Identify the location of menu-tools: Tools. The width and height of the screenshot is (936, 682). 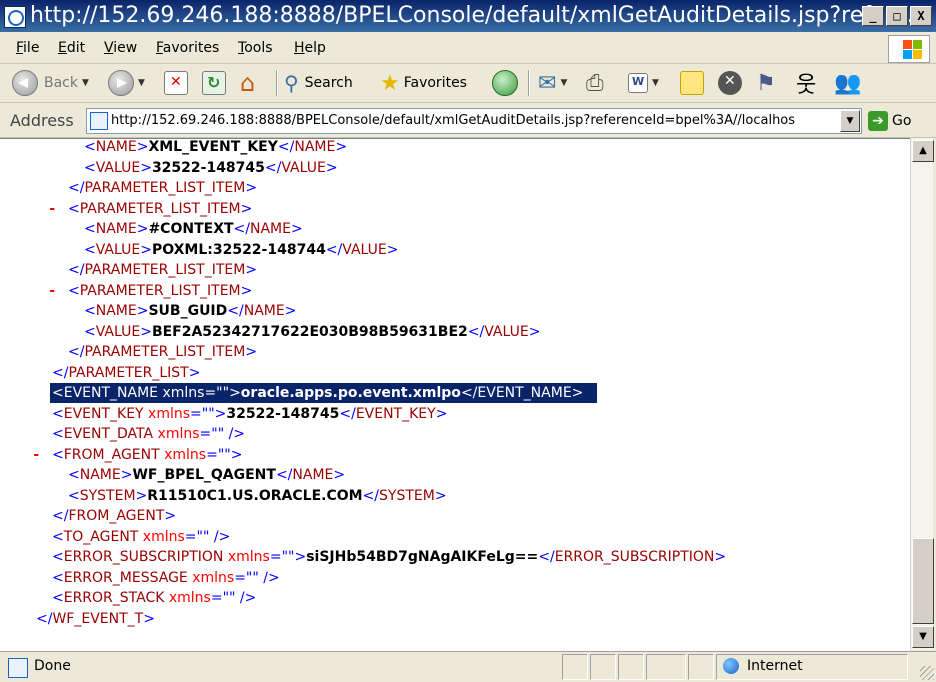
(255, 48).